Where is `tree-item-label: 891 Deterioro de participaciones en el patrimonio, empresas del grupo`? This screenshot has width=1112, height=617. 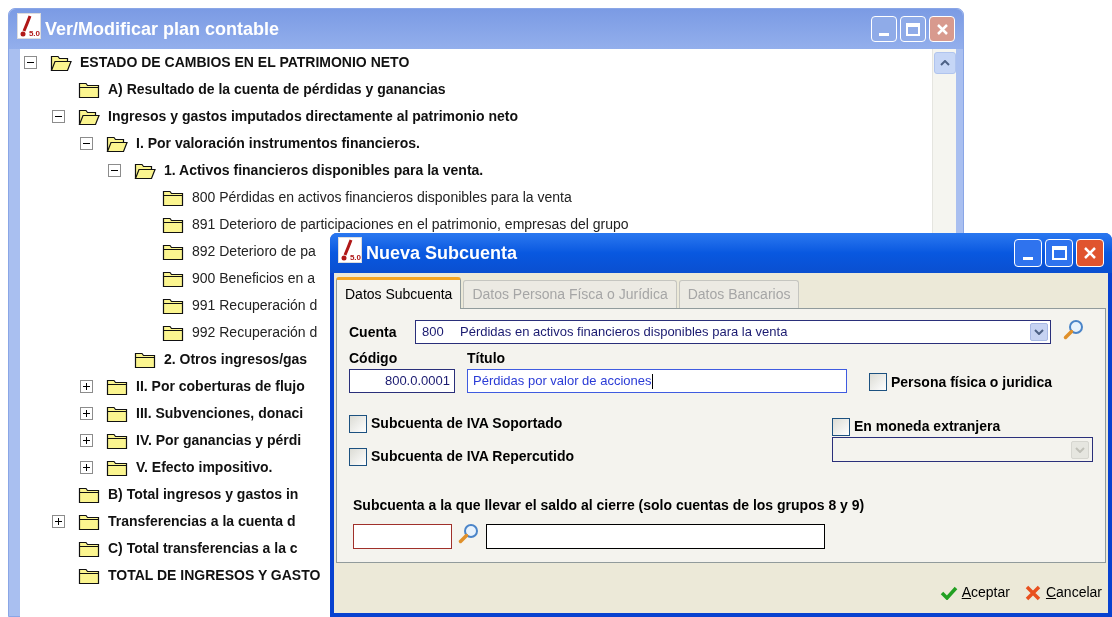
tree-item-label: 891 Deterioro de participaciones en el patrimonio, empresas del grupo is located at coordinates (410, 224).